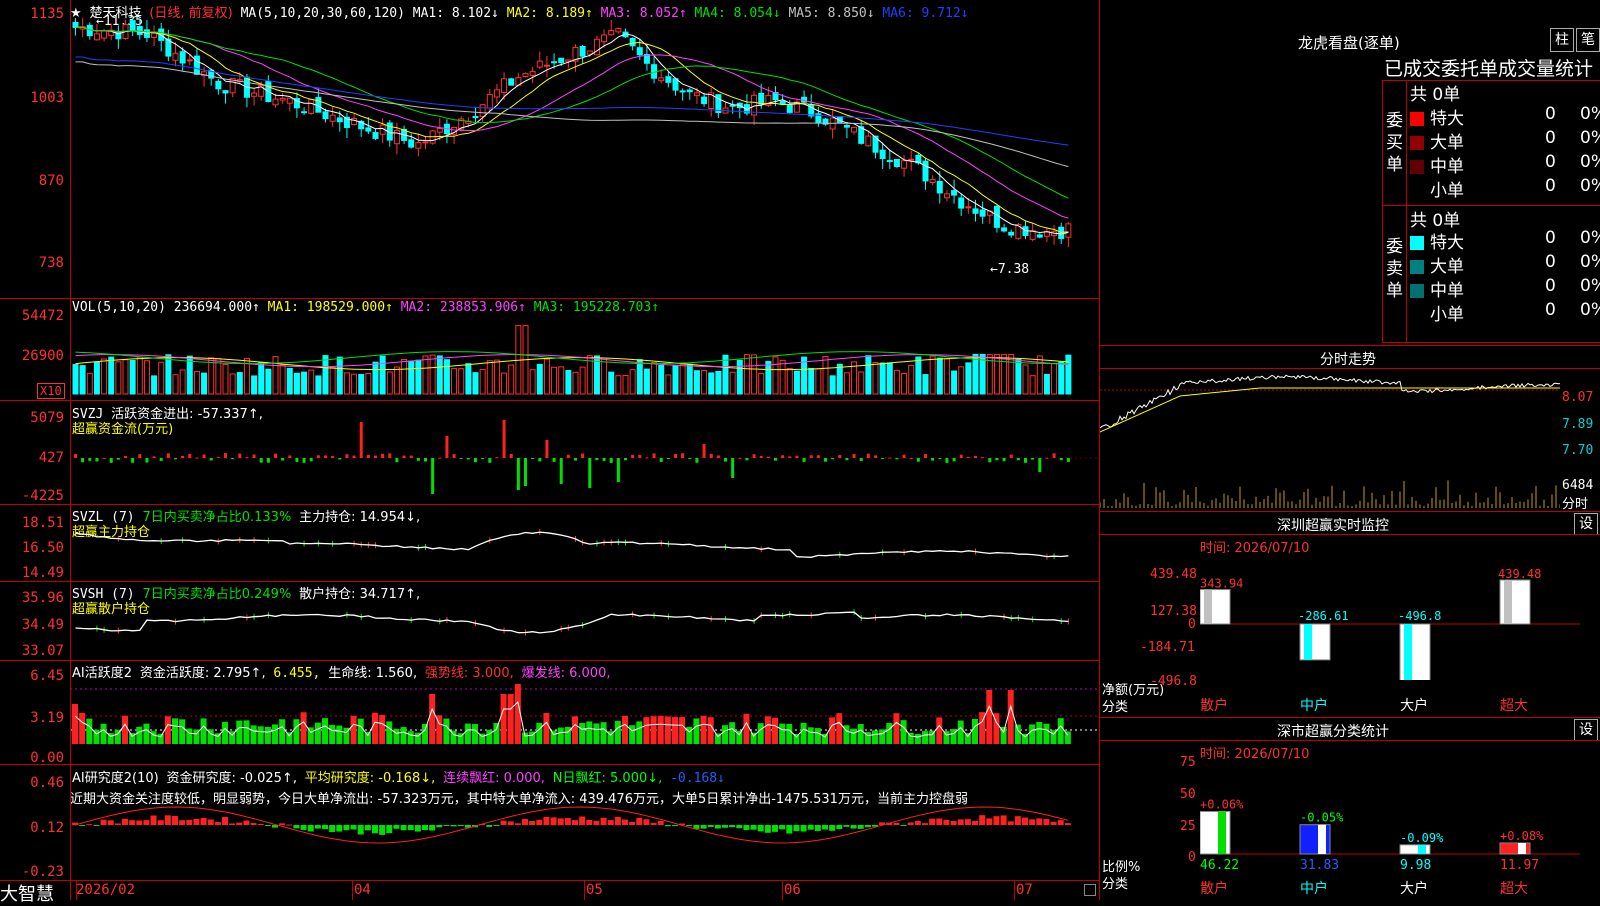 This screenshot has height=906, width=1600. I want to click on ai2-chart, so click(584, 839).